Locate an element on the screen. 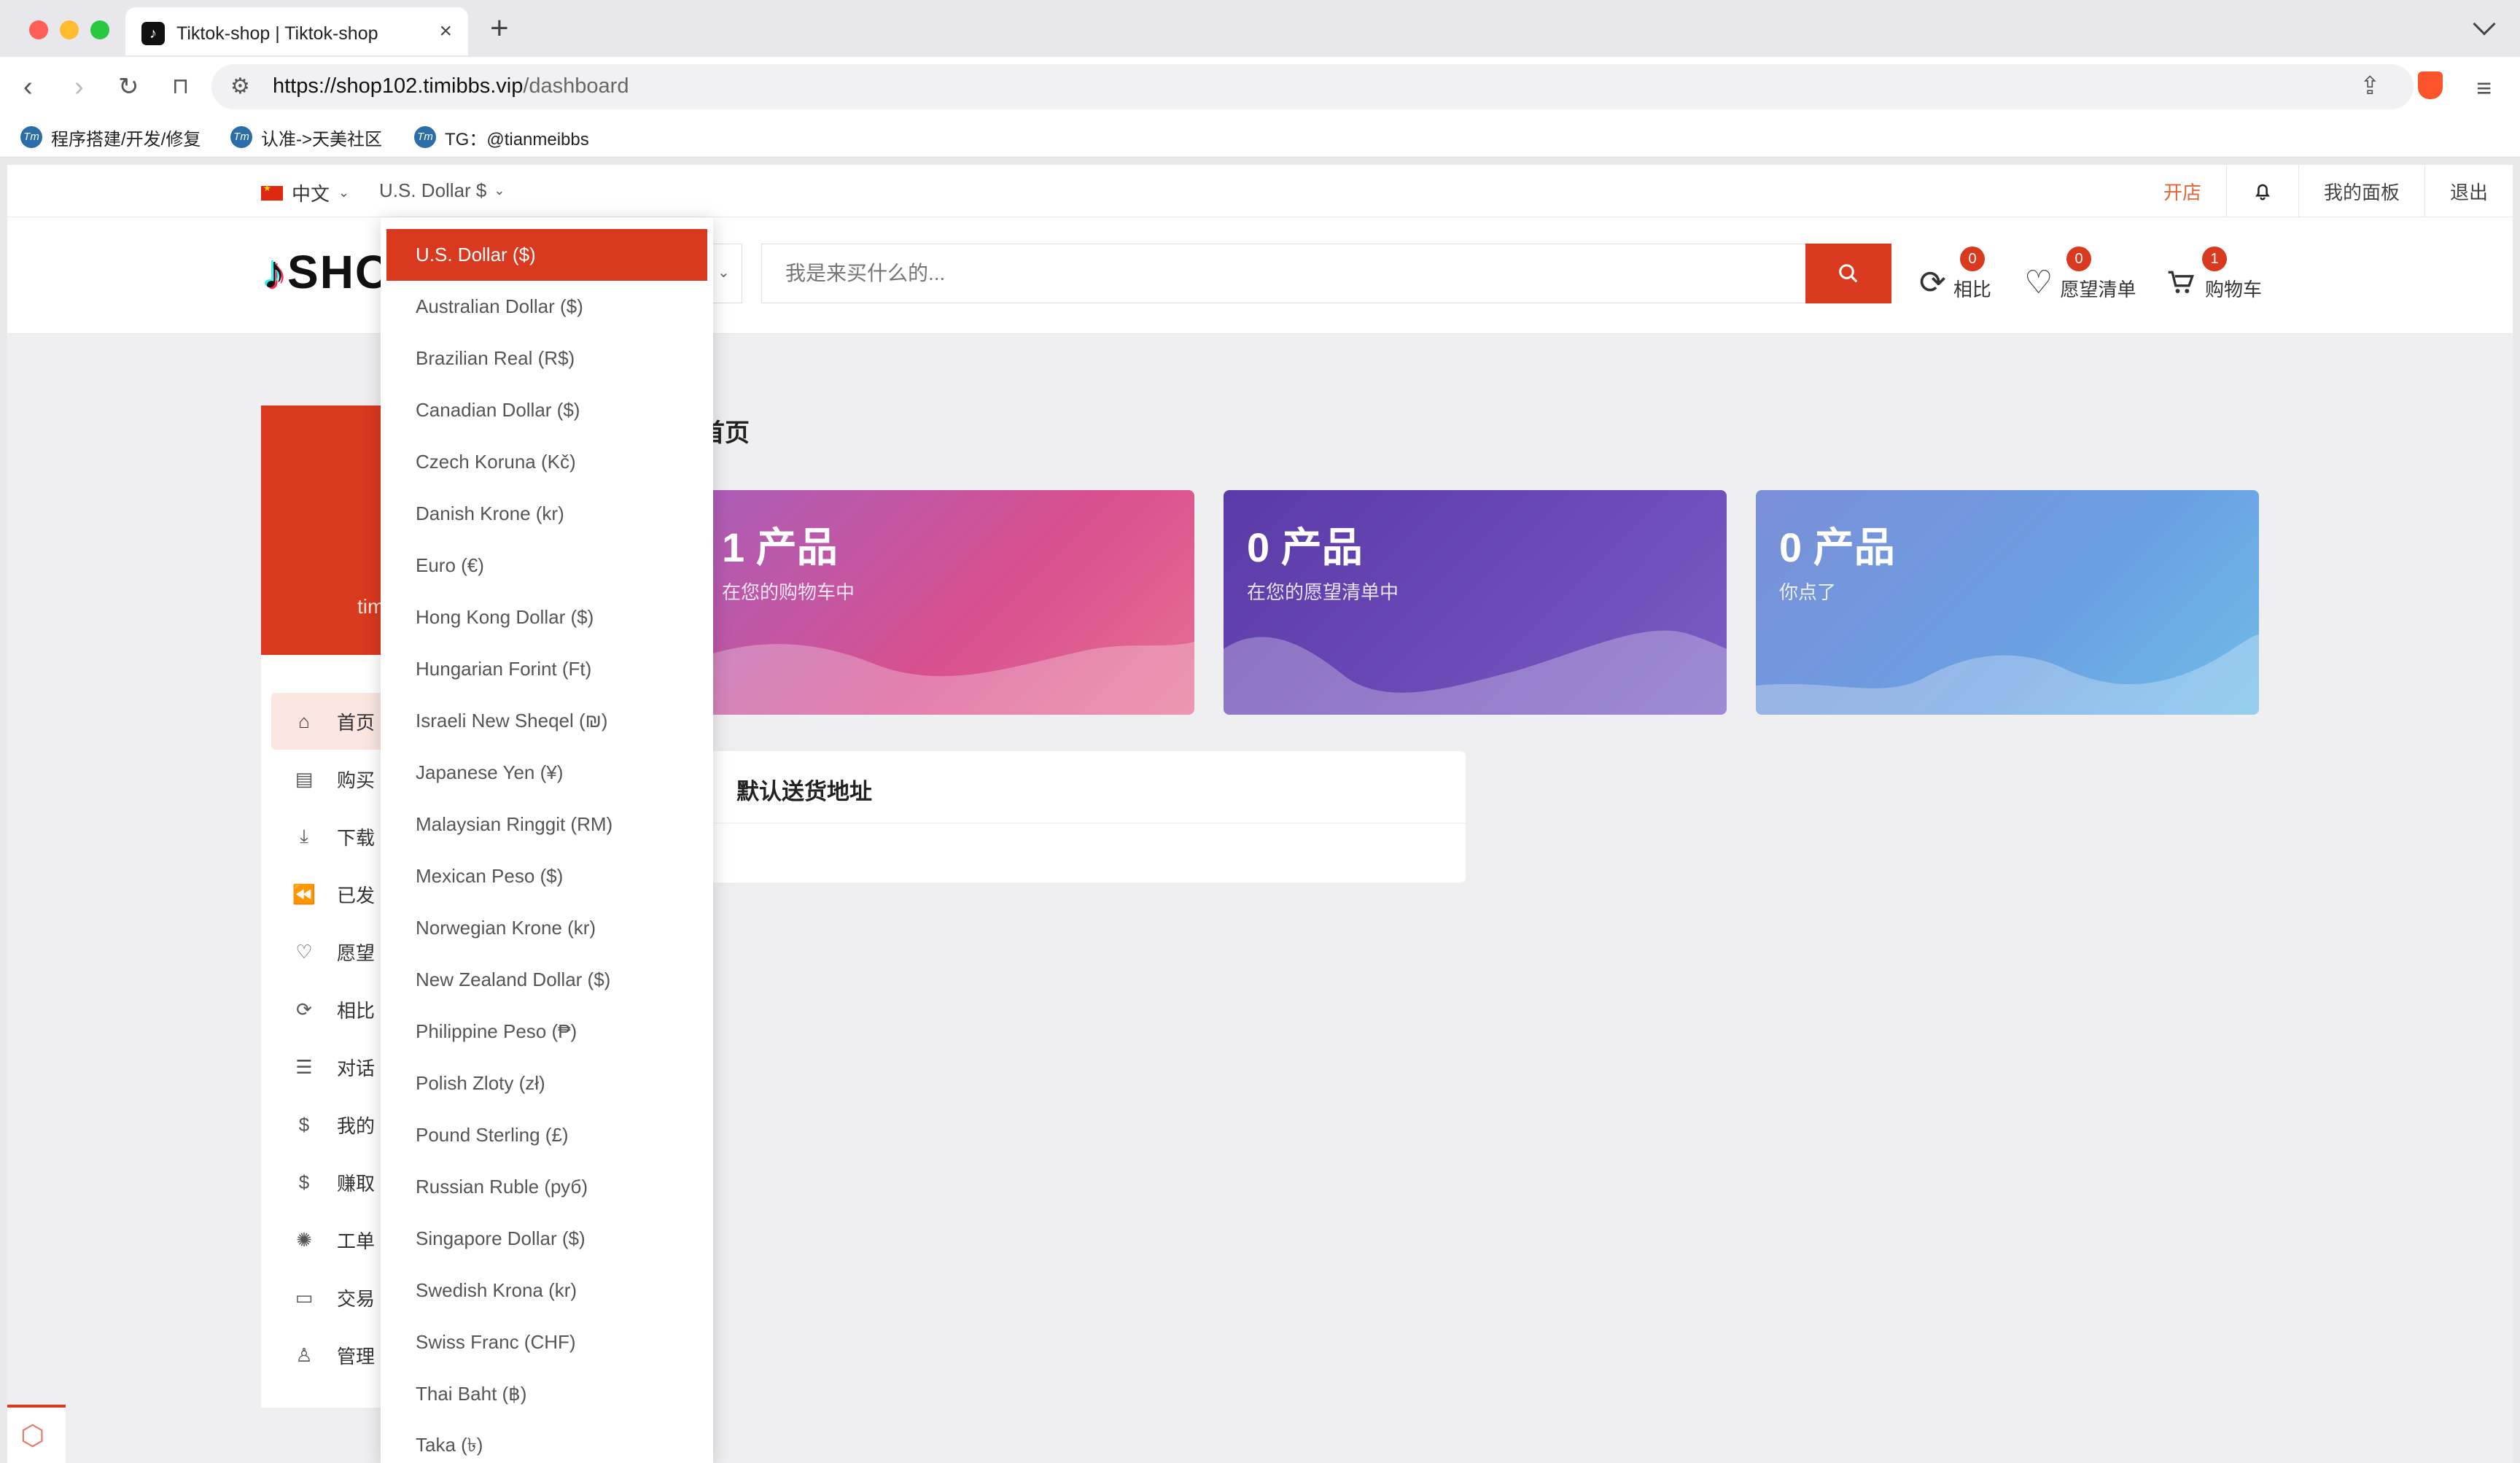 This screenshot has height=1463, width=2520. laravel-debug-button: ⬡ is located at coordinates (36, 1434).